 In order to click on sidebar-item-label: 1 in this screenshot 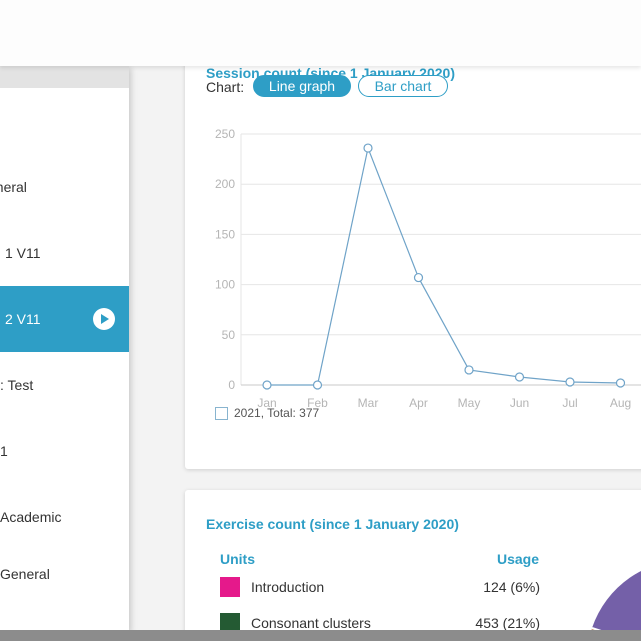, I will do `click(4, 451)`.